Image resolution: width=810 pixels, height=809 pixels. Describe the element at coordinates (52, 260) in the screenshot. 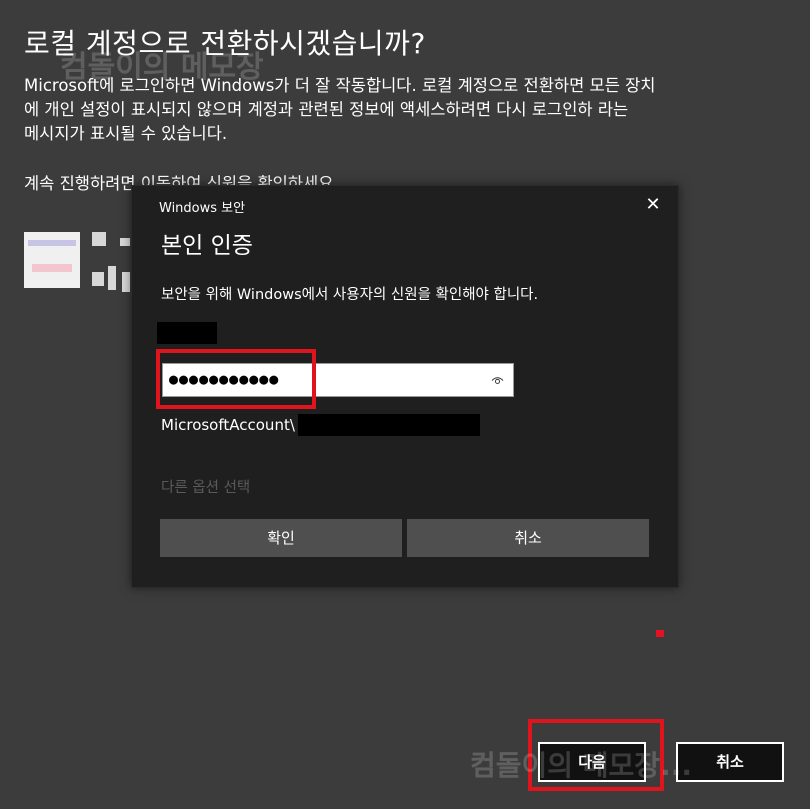

I see `user-avatar` at that location.